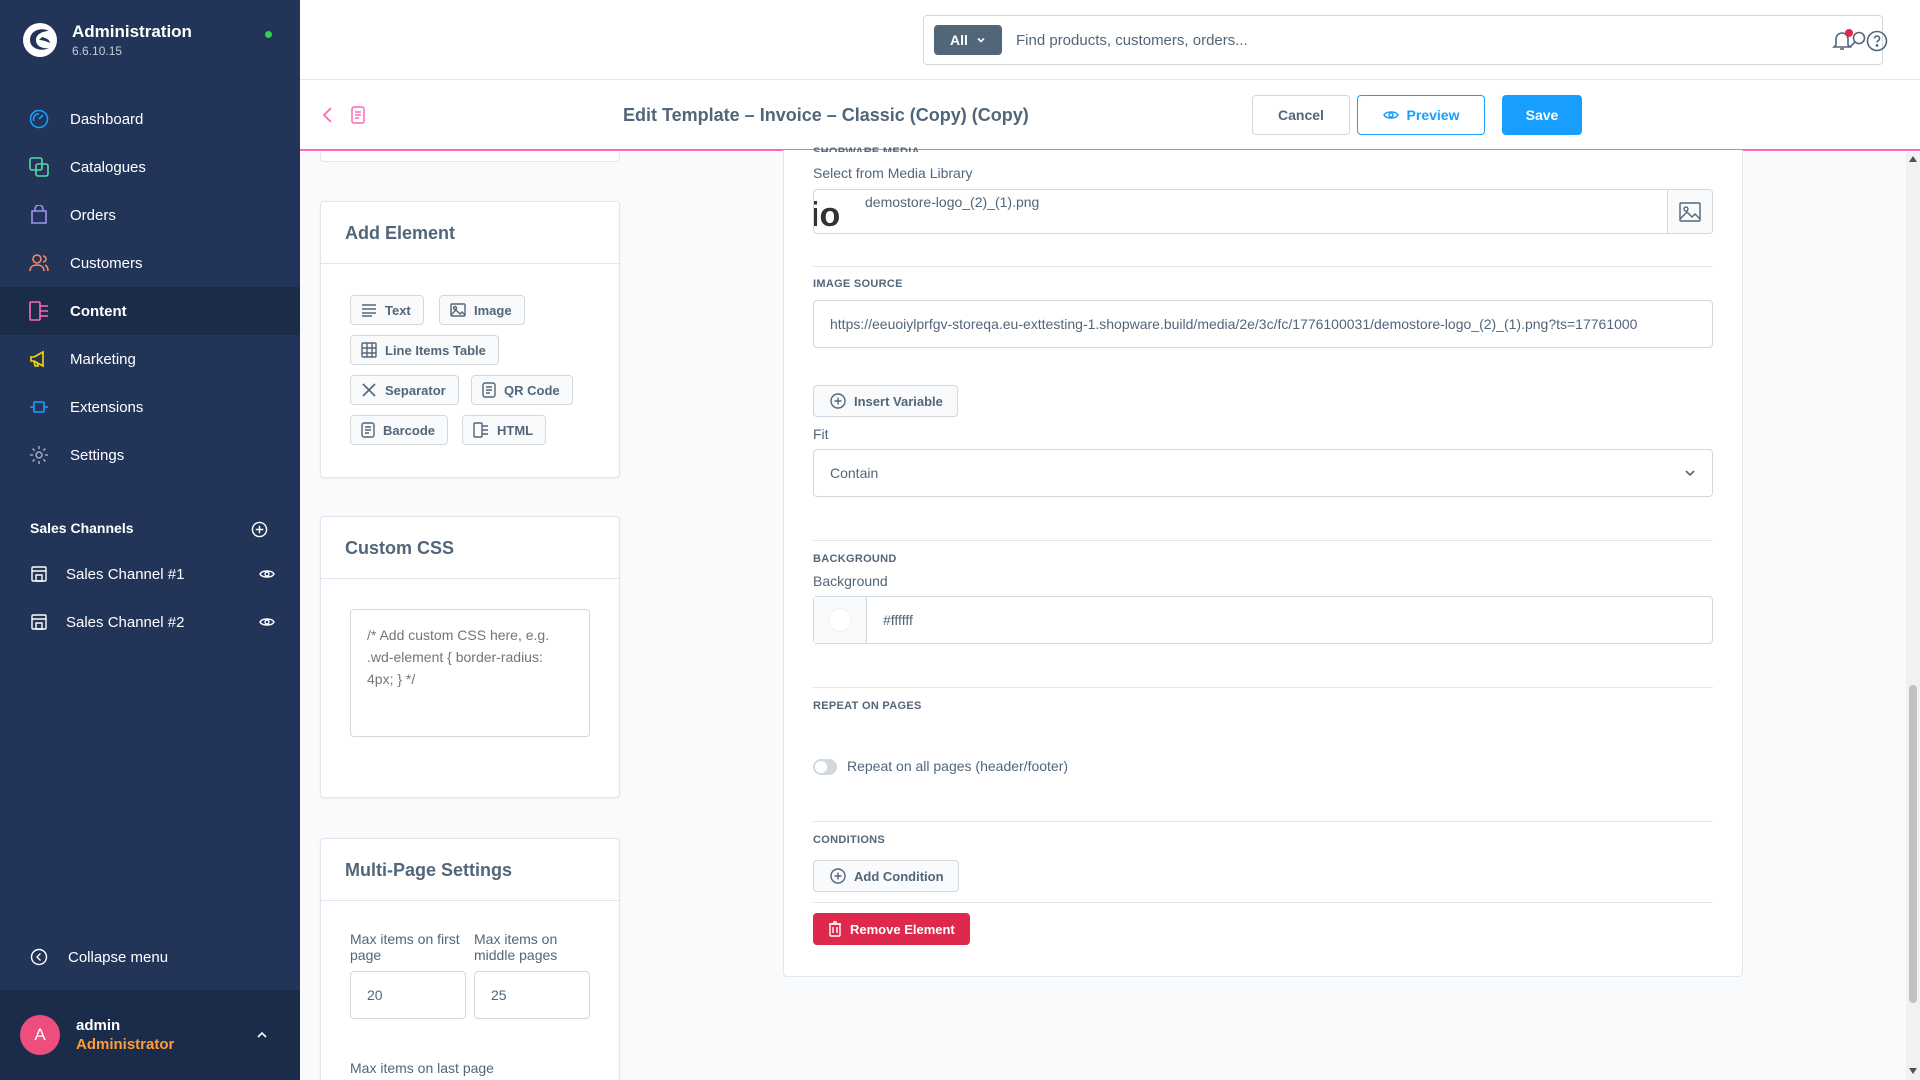 The image size is (1920, 1080). What do you see at coordinates (125, 1044) in the screenshot?
I see `user-role: Administrator` at bounding box center [125, 1044].